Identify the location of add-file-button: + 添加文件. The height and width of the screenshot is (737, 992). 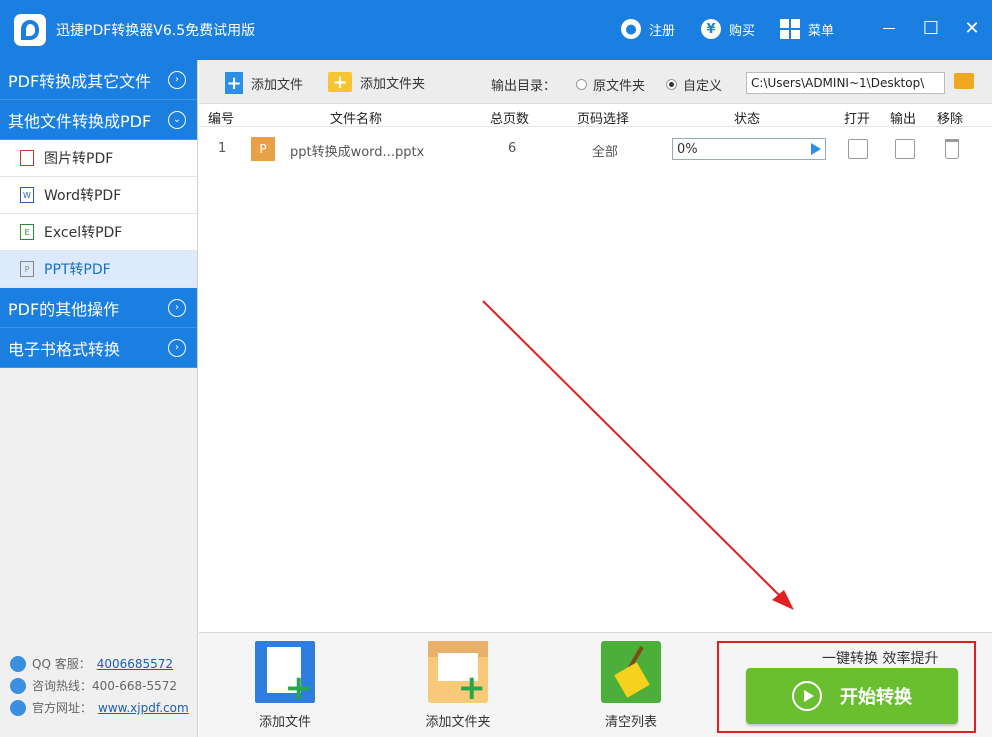
(264, 83).